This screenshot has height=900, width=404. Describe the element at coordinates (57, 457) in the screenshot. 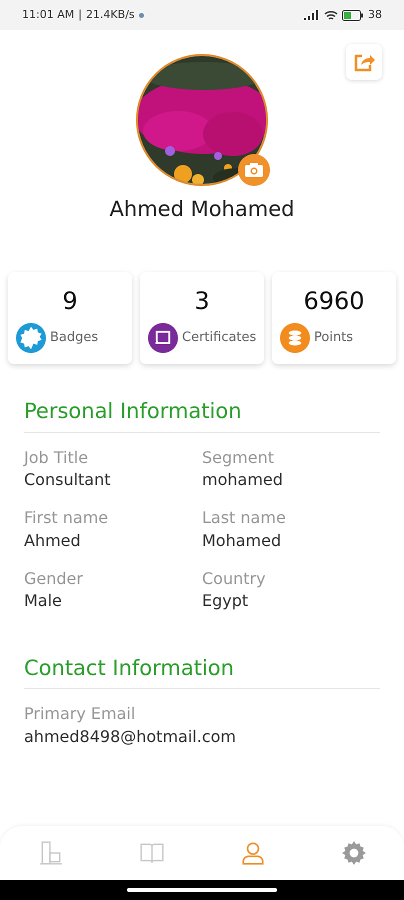

I see `field-label: Job Title` at that location.